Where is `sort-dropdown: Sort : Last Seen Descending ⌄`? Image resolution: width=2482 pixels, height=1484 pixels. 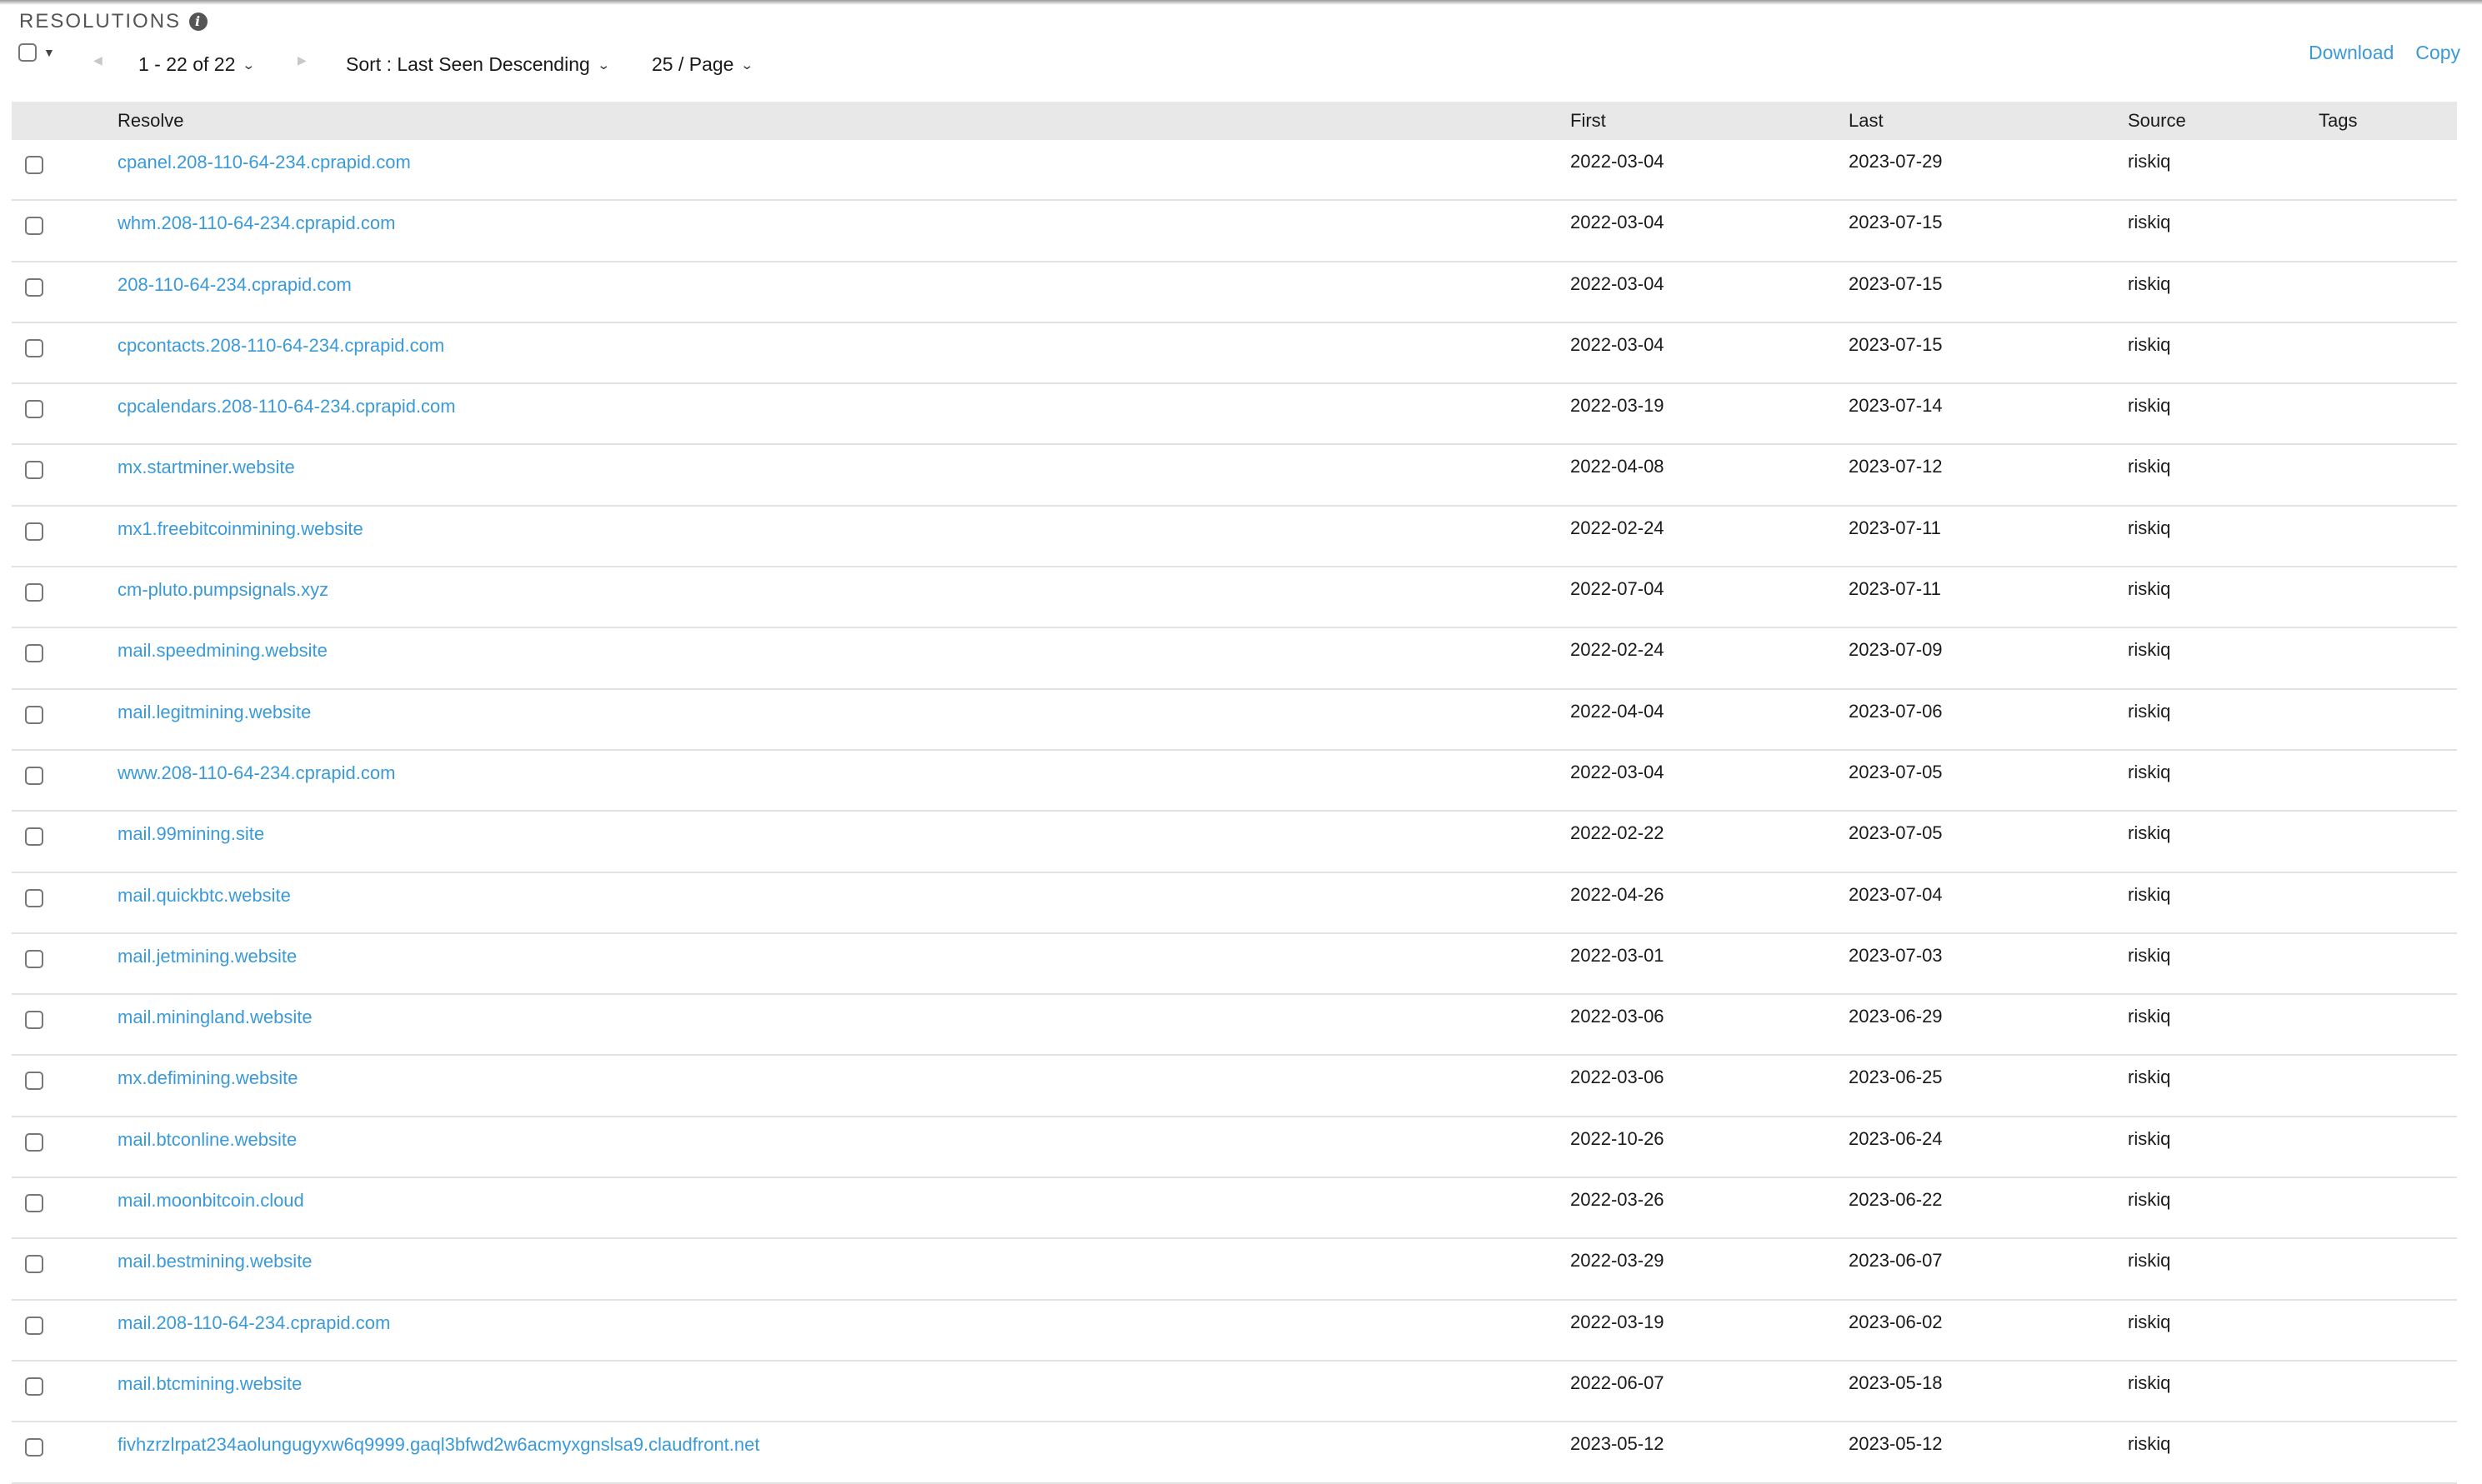 sort-dropdown: Sort : Last Seen Descending ⌄ is located at coordinates (478, 64).